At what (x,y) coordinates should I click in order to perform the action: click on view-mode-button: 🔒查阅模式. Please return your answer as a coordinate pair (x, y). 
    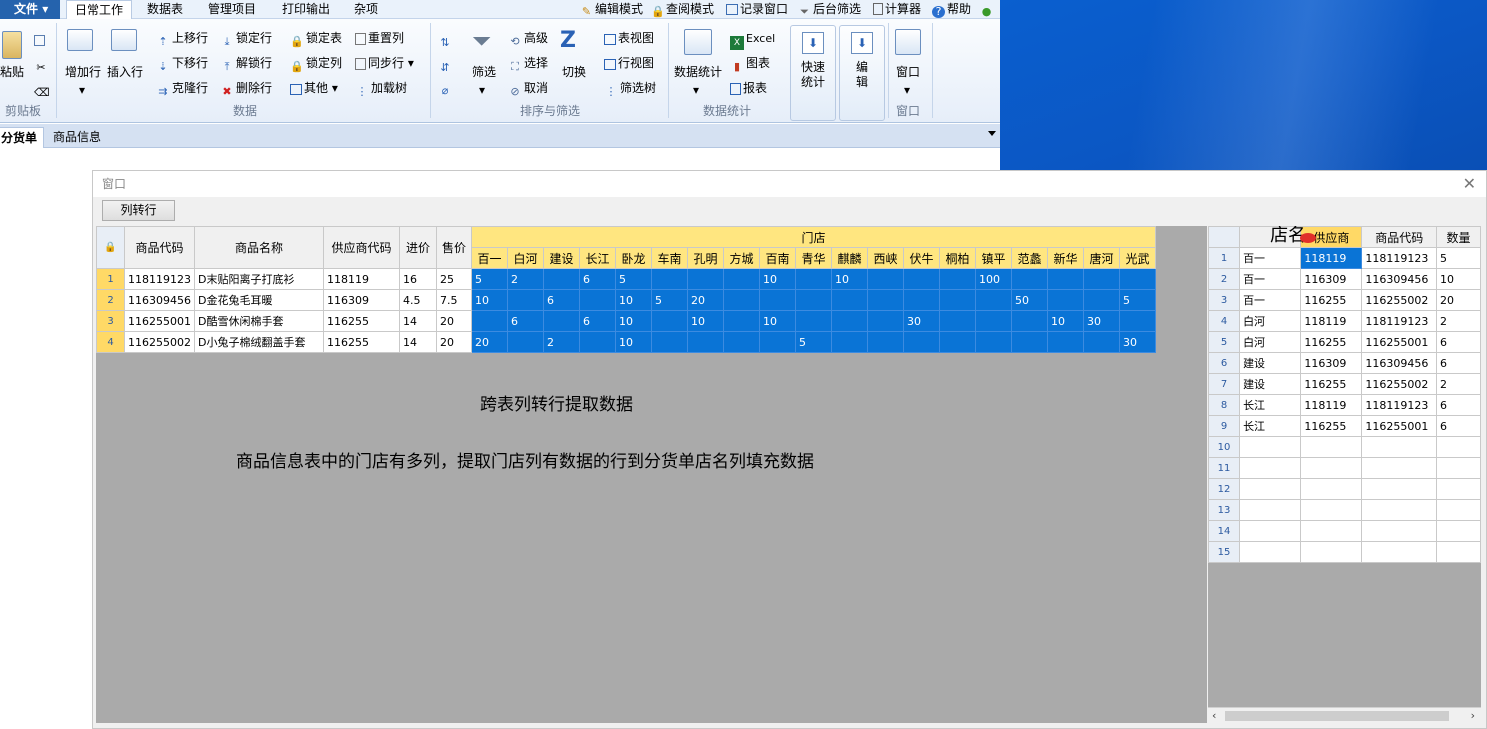
    Looking at the image, I should click on (682, 9).